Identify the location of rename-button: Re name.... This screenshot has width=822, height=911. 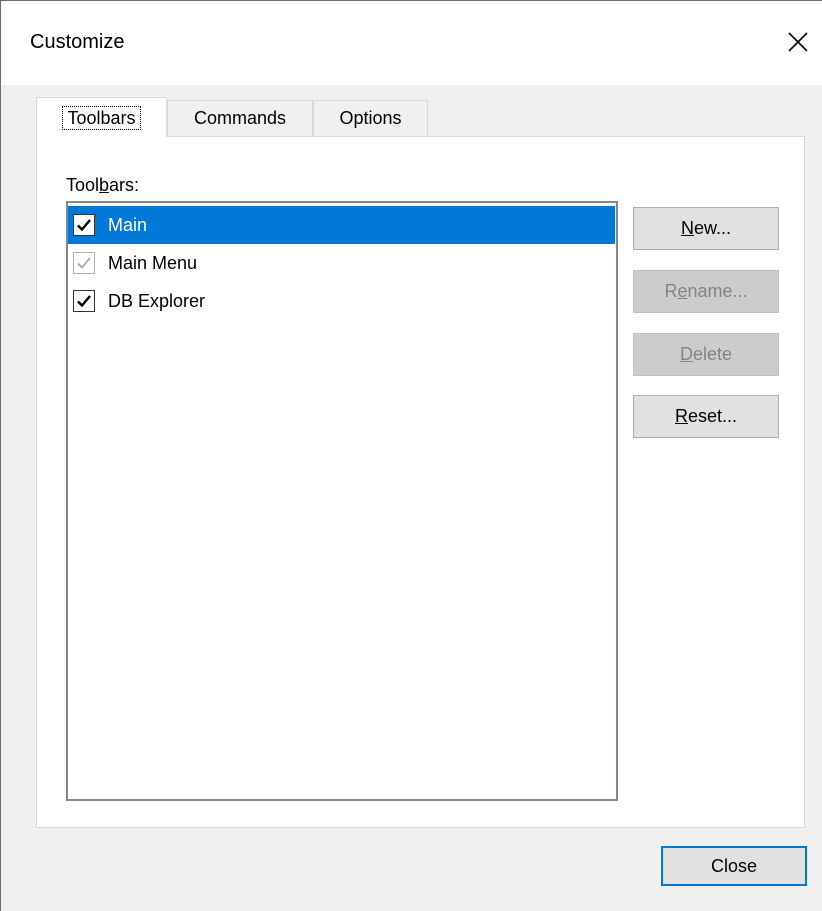
(706, 291).